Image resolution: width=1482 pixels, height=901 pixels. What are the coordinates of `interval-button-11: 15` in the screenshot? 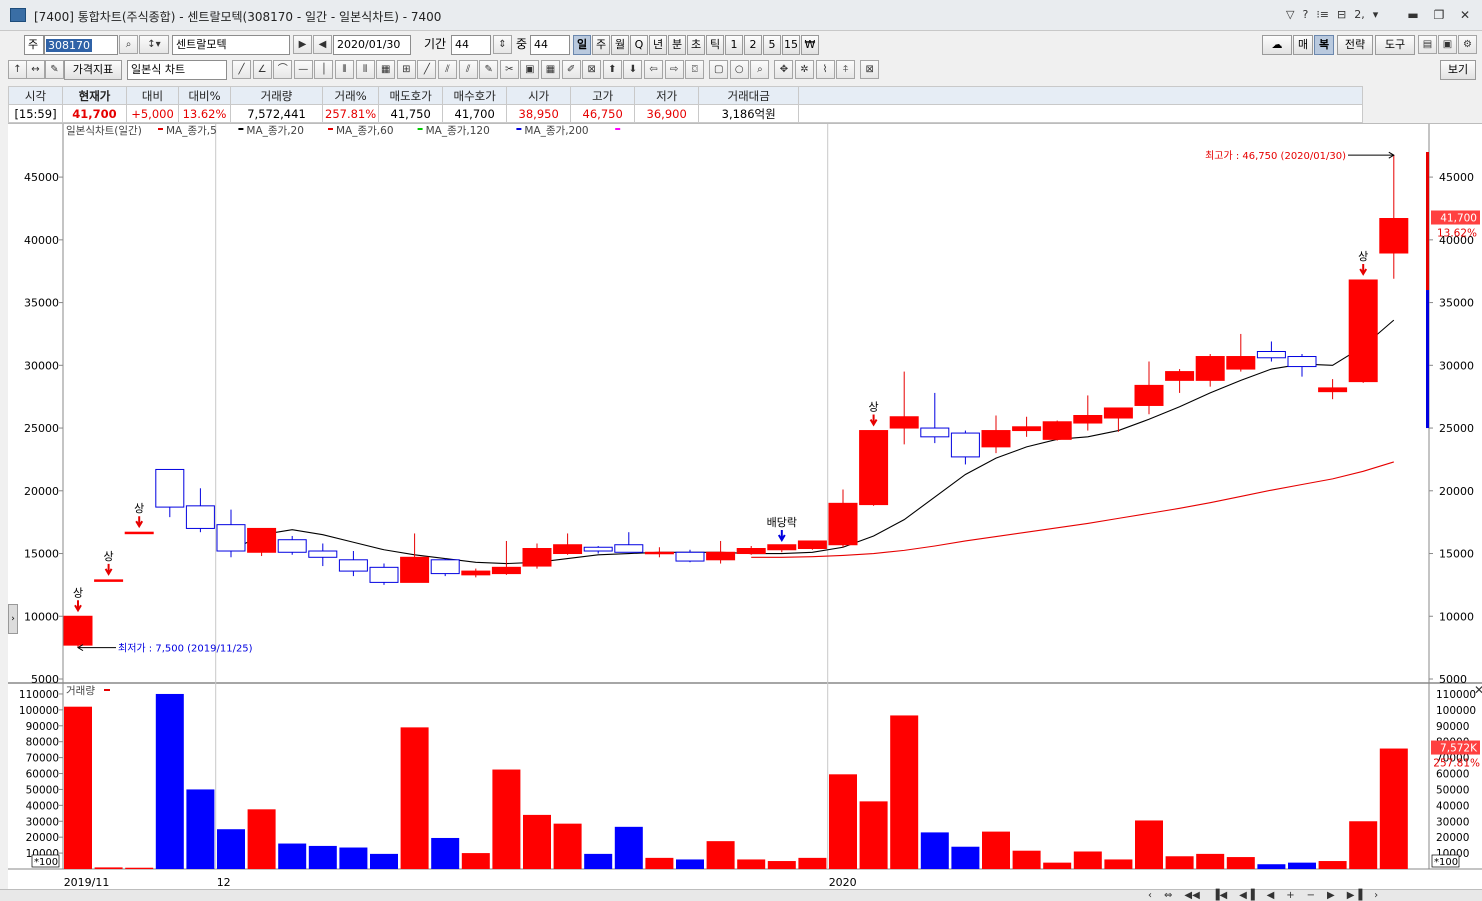 It's located at (791, 45).